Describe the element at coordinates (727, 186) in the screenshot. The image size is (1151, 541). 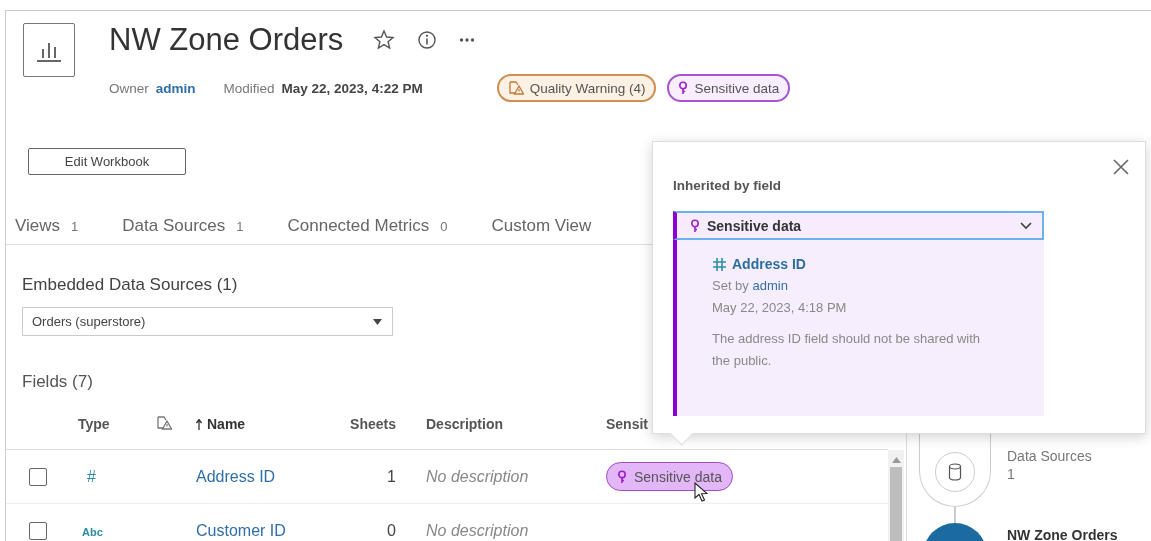
I see `popover-heading: Inherited by field` at that location.